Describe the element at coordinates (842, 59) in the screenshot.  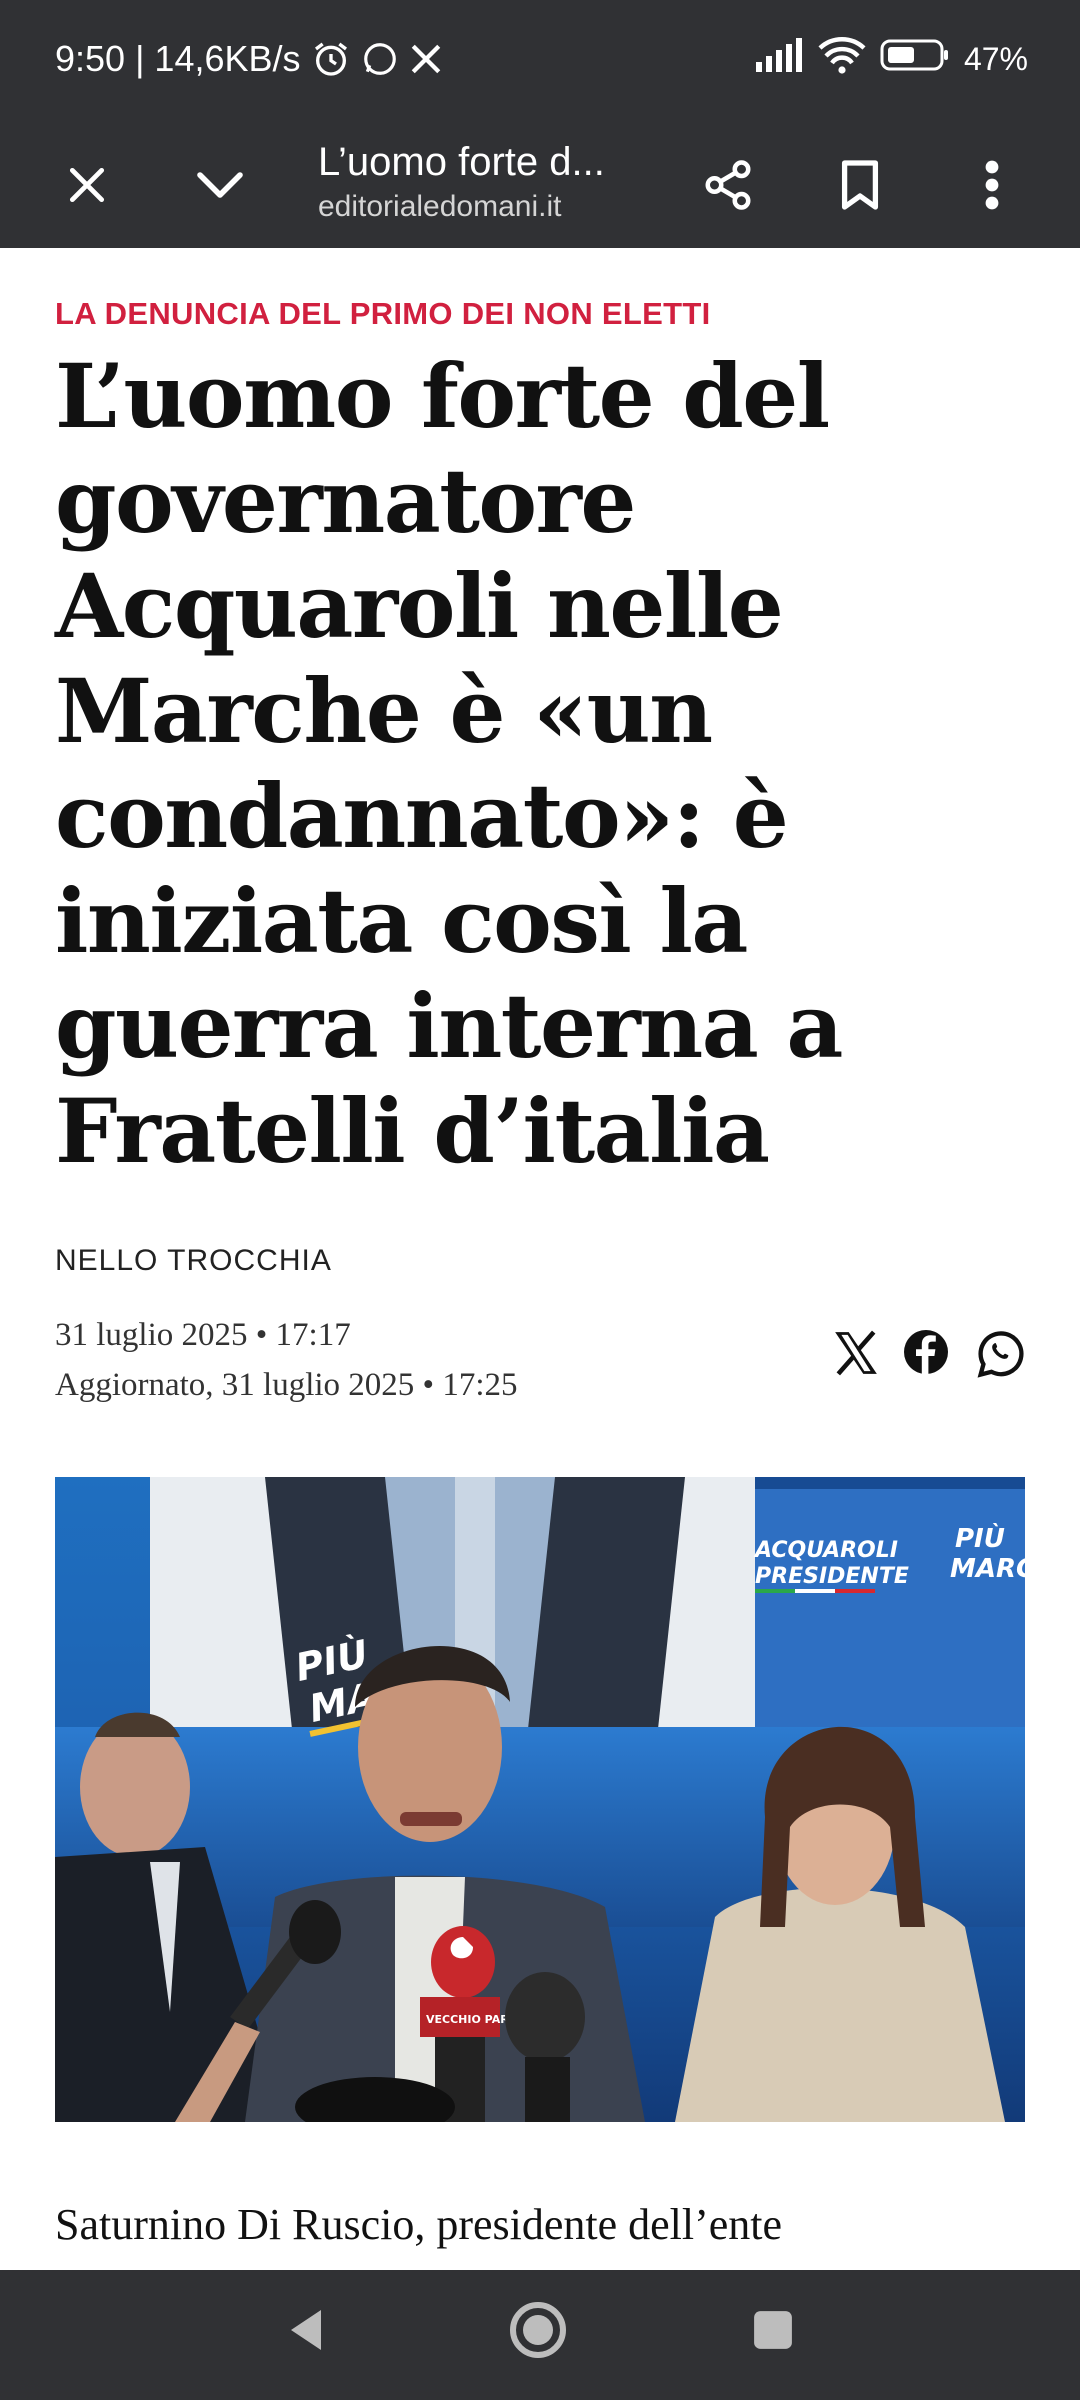
I see `wifi-icon` at that location.